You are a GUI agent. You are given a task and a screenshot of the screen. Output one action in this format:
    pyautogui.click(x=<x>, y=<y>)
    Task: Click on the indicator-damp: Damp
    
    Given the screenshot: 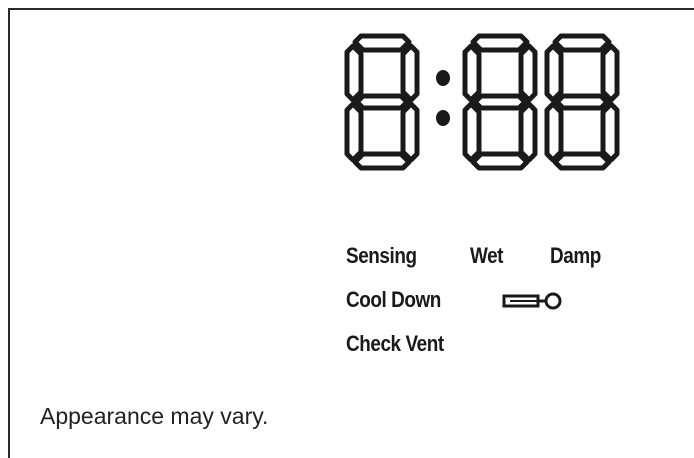 What is the action you would take?
    pyautogui.click(x=575, y=255)
    